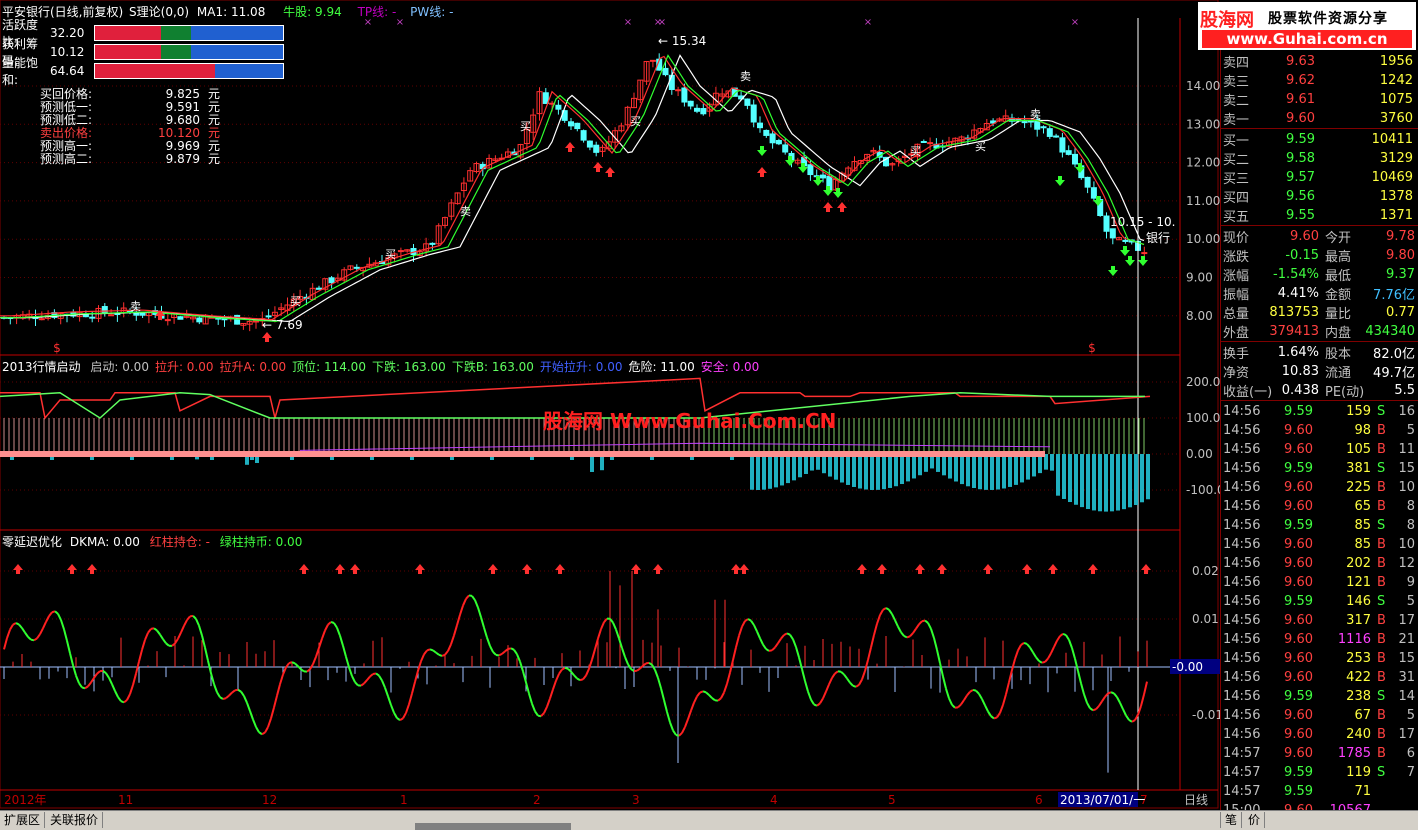 Image resolution: width=1418 pixels, height=830 pixels. Describe the element at coordinates (730, 367) in the screenshot. I see `panel2-item: 安全: 0.00` at that location.